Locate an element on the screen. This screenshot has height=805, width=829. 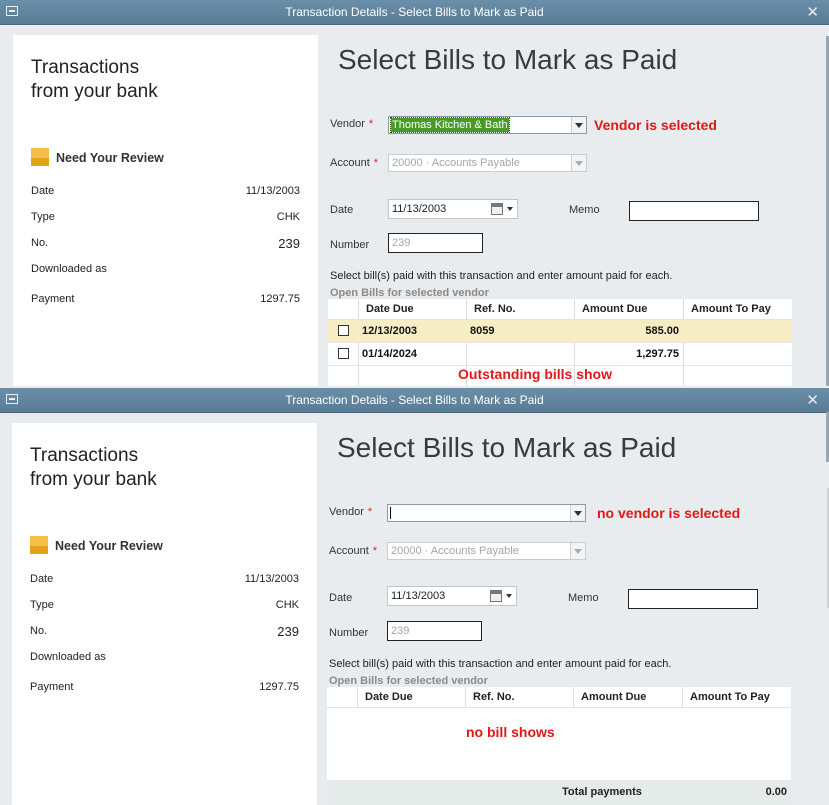
bill-amount-due: 585.00 is located at coordinates (662, 331).